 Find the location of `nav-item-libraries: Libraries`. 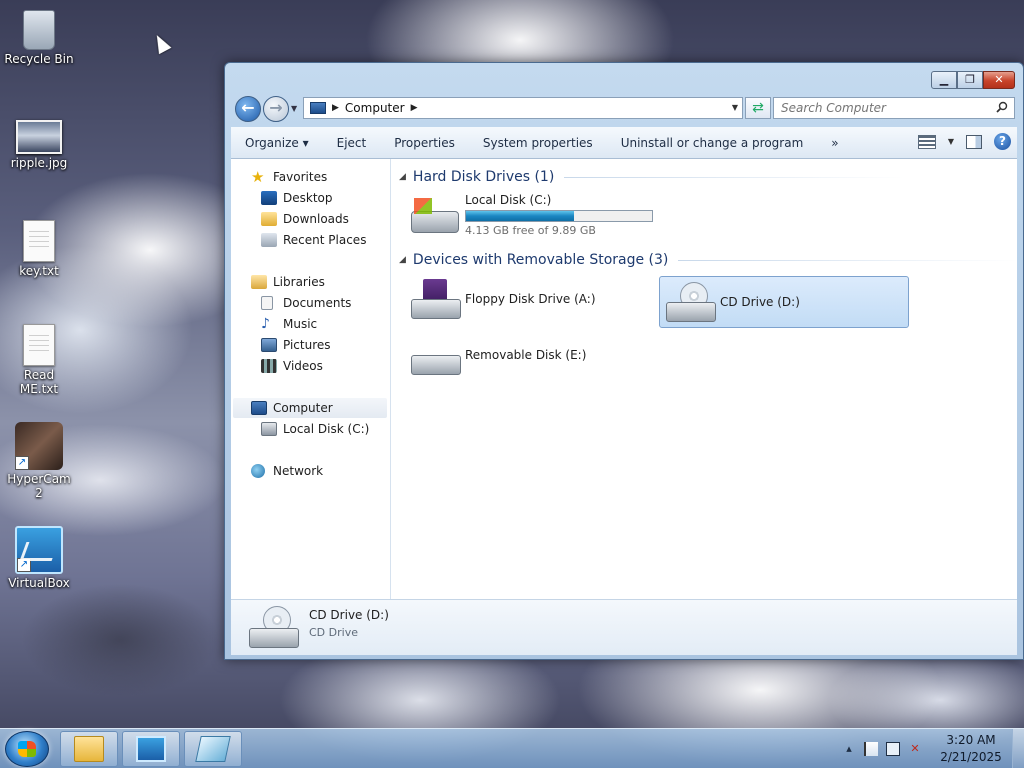

nav-item-libraries: Libraries is located at coordinates (288, 282).